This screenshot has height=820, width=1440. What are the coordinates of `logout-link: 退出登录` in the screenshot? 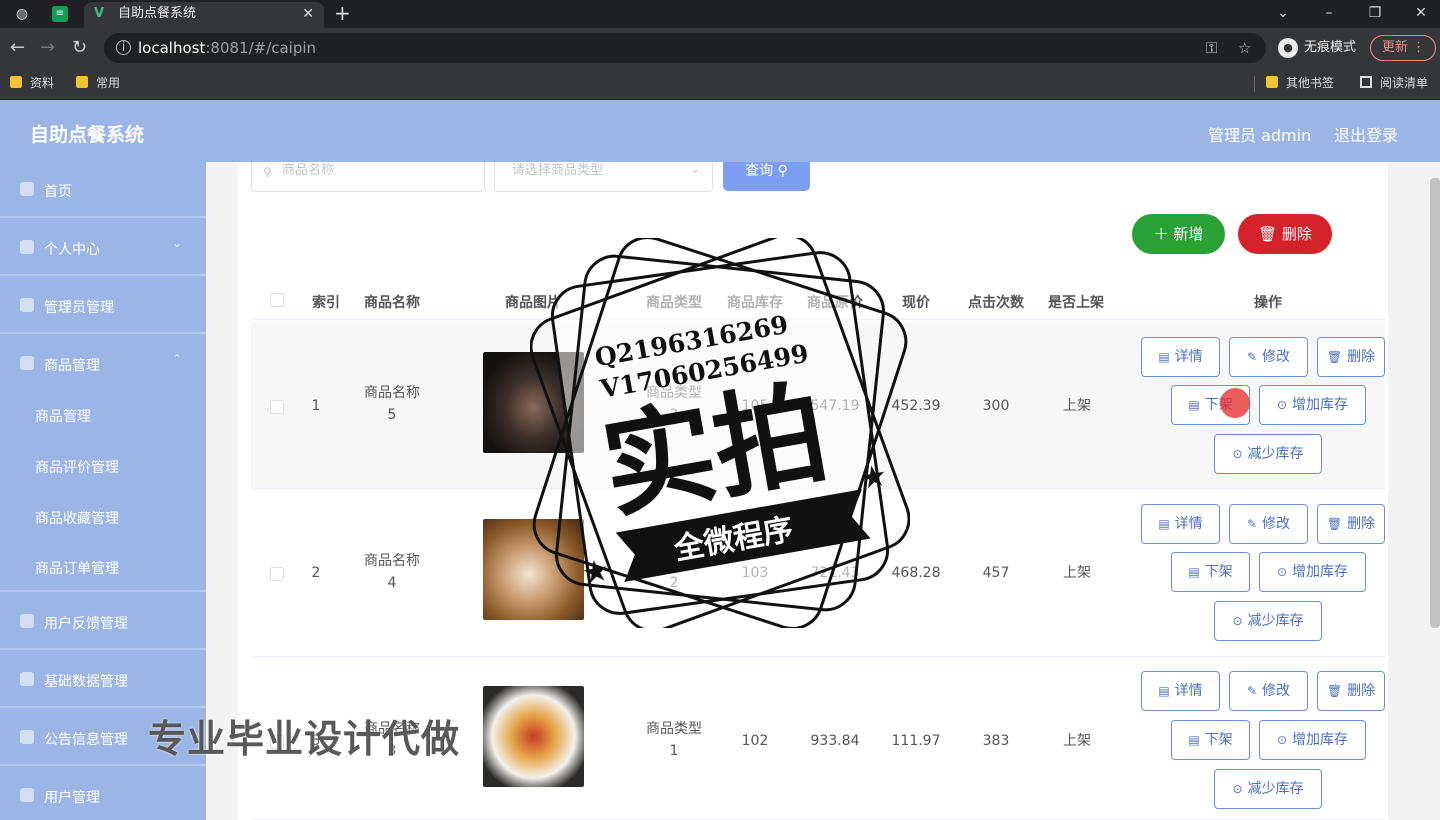 It's located at (1366, 134).